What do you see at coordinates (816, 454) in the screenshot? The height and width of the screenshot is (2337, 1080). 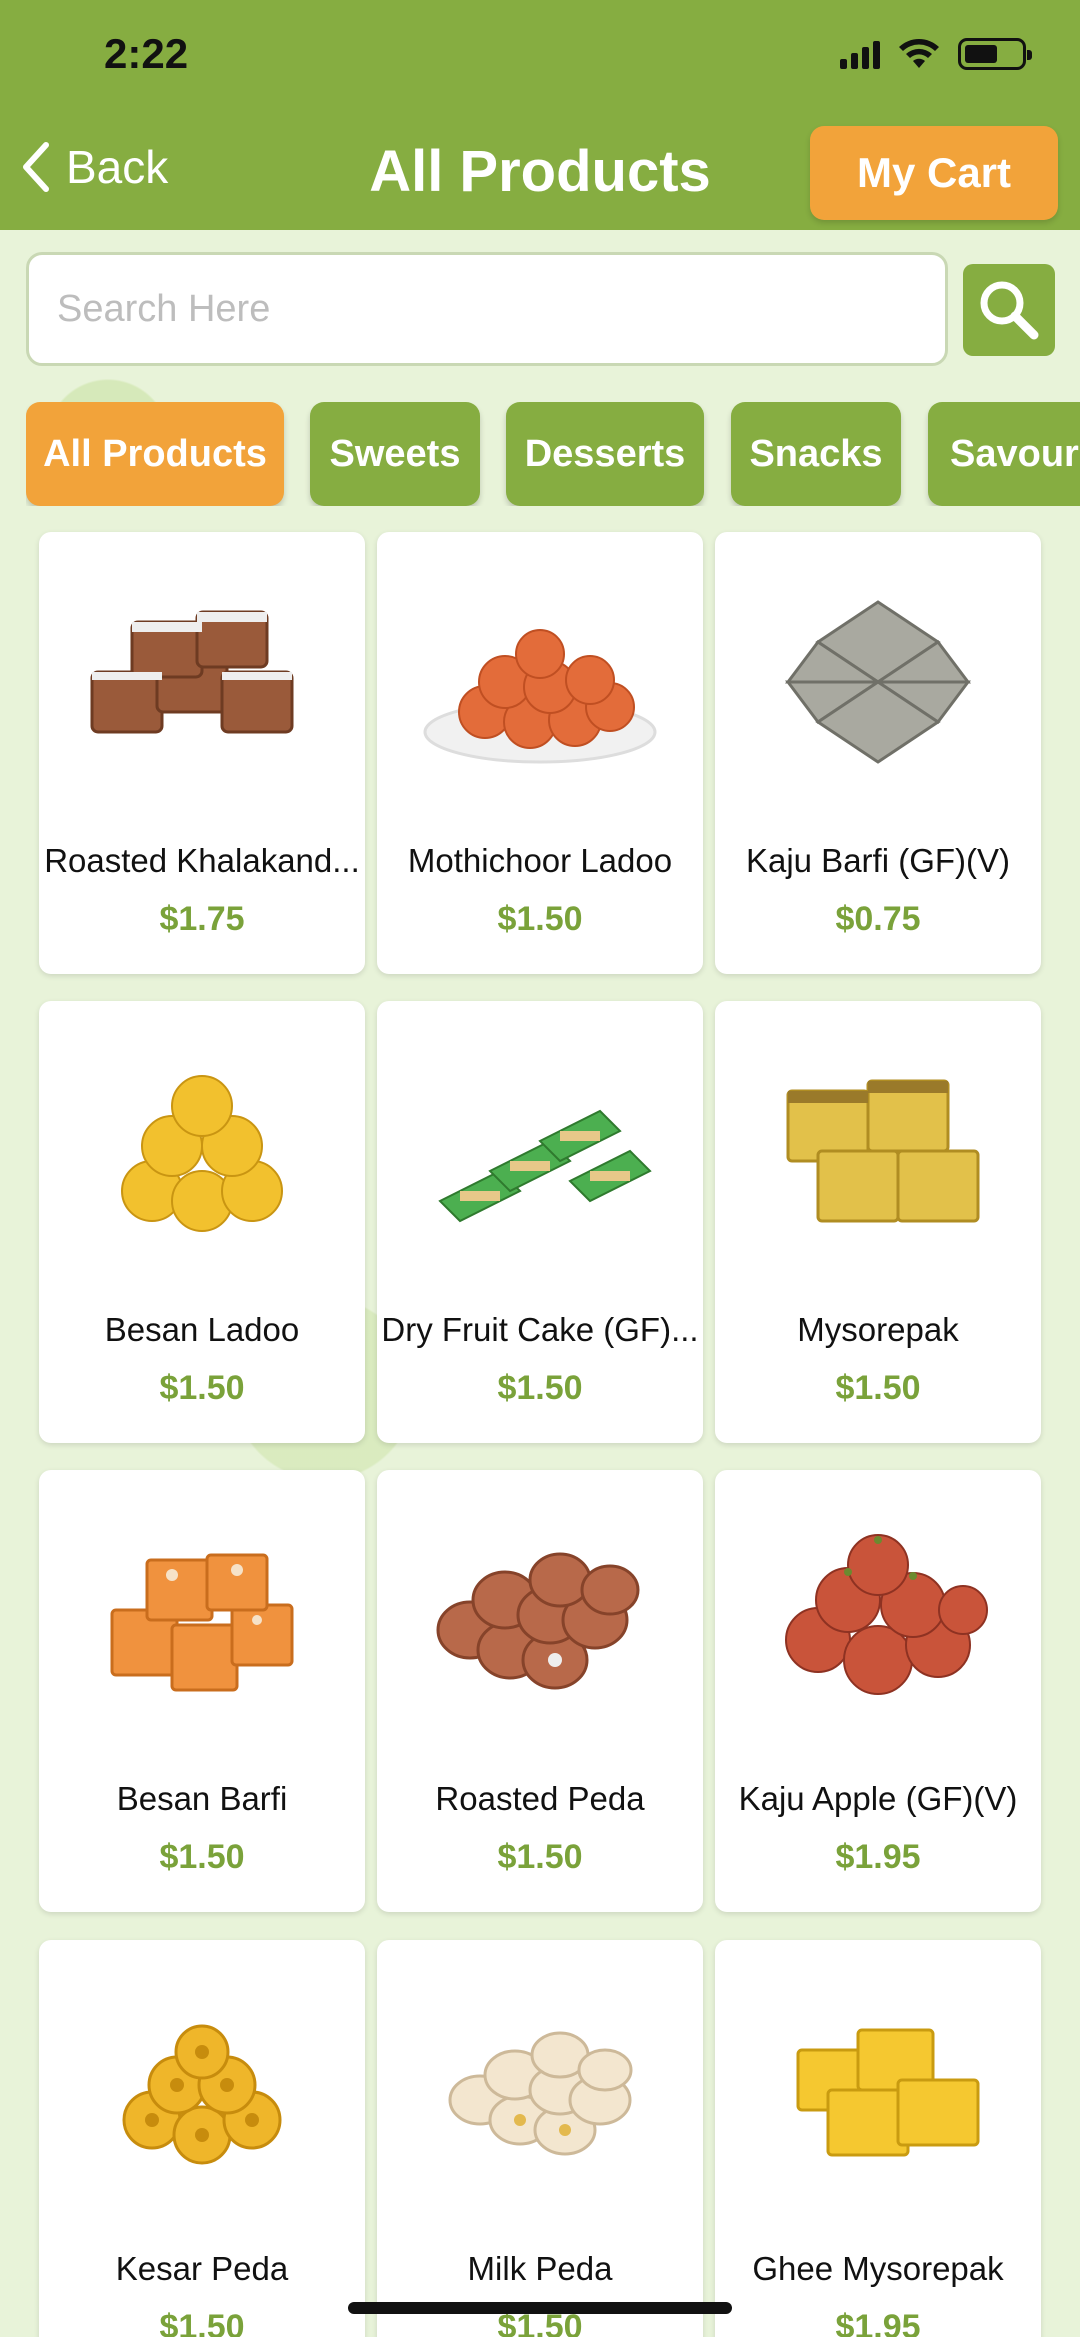 I see `category-tab-snacks: Snacks` at bounding box center [816, 454].